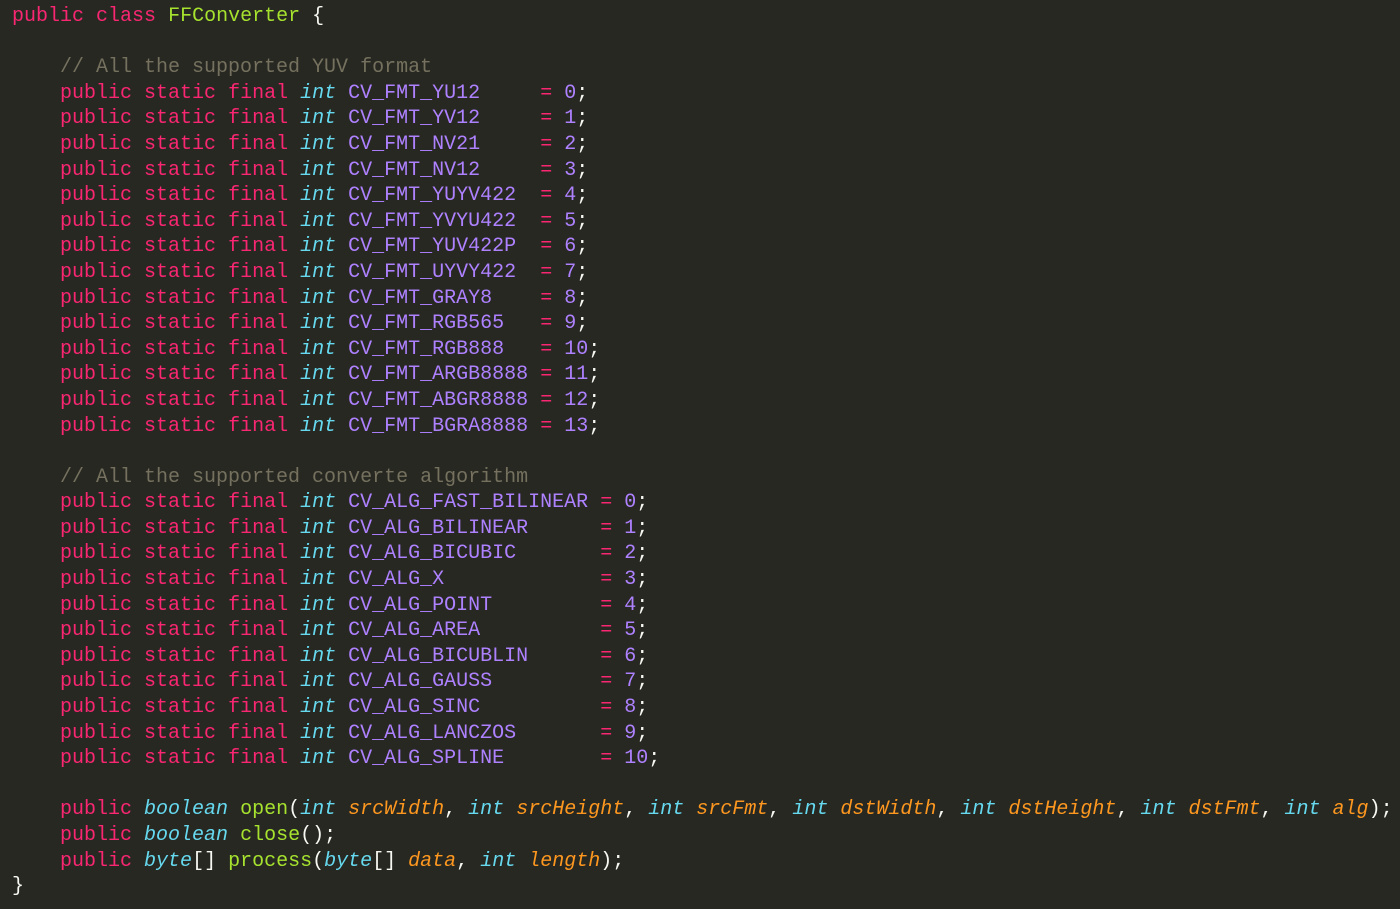 The image size is (1400, 909). I want to click on parens: ();, so click(318, 835).